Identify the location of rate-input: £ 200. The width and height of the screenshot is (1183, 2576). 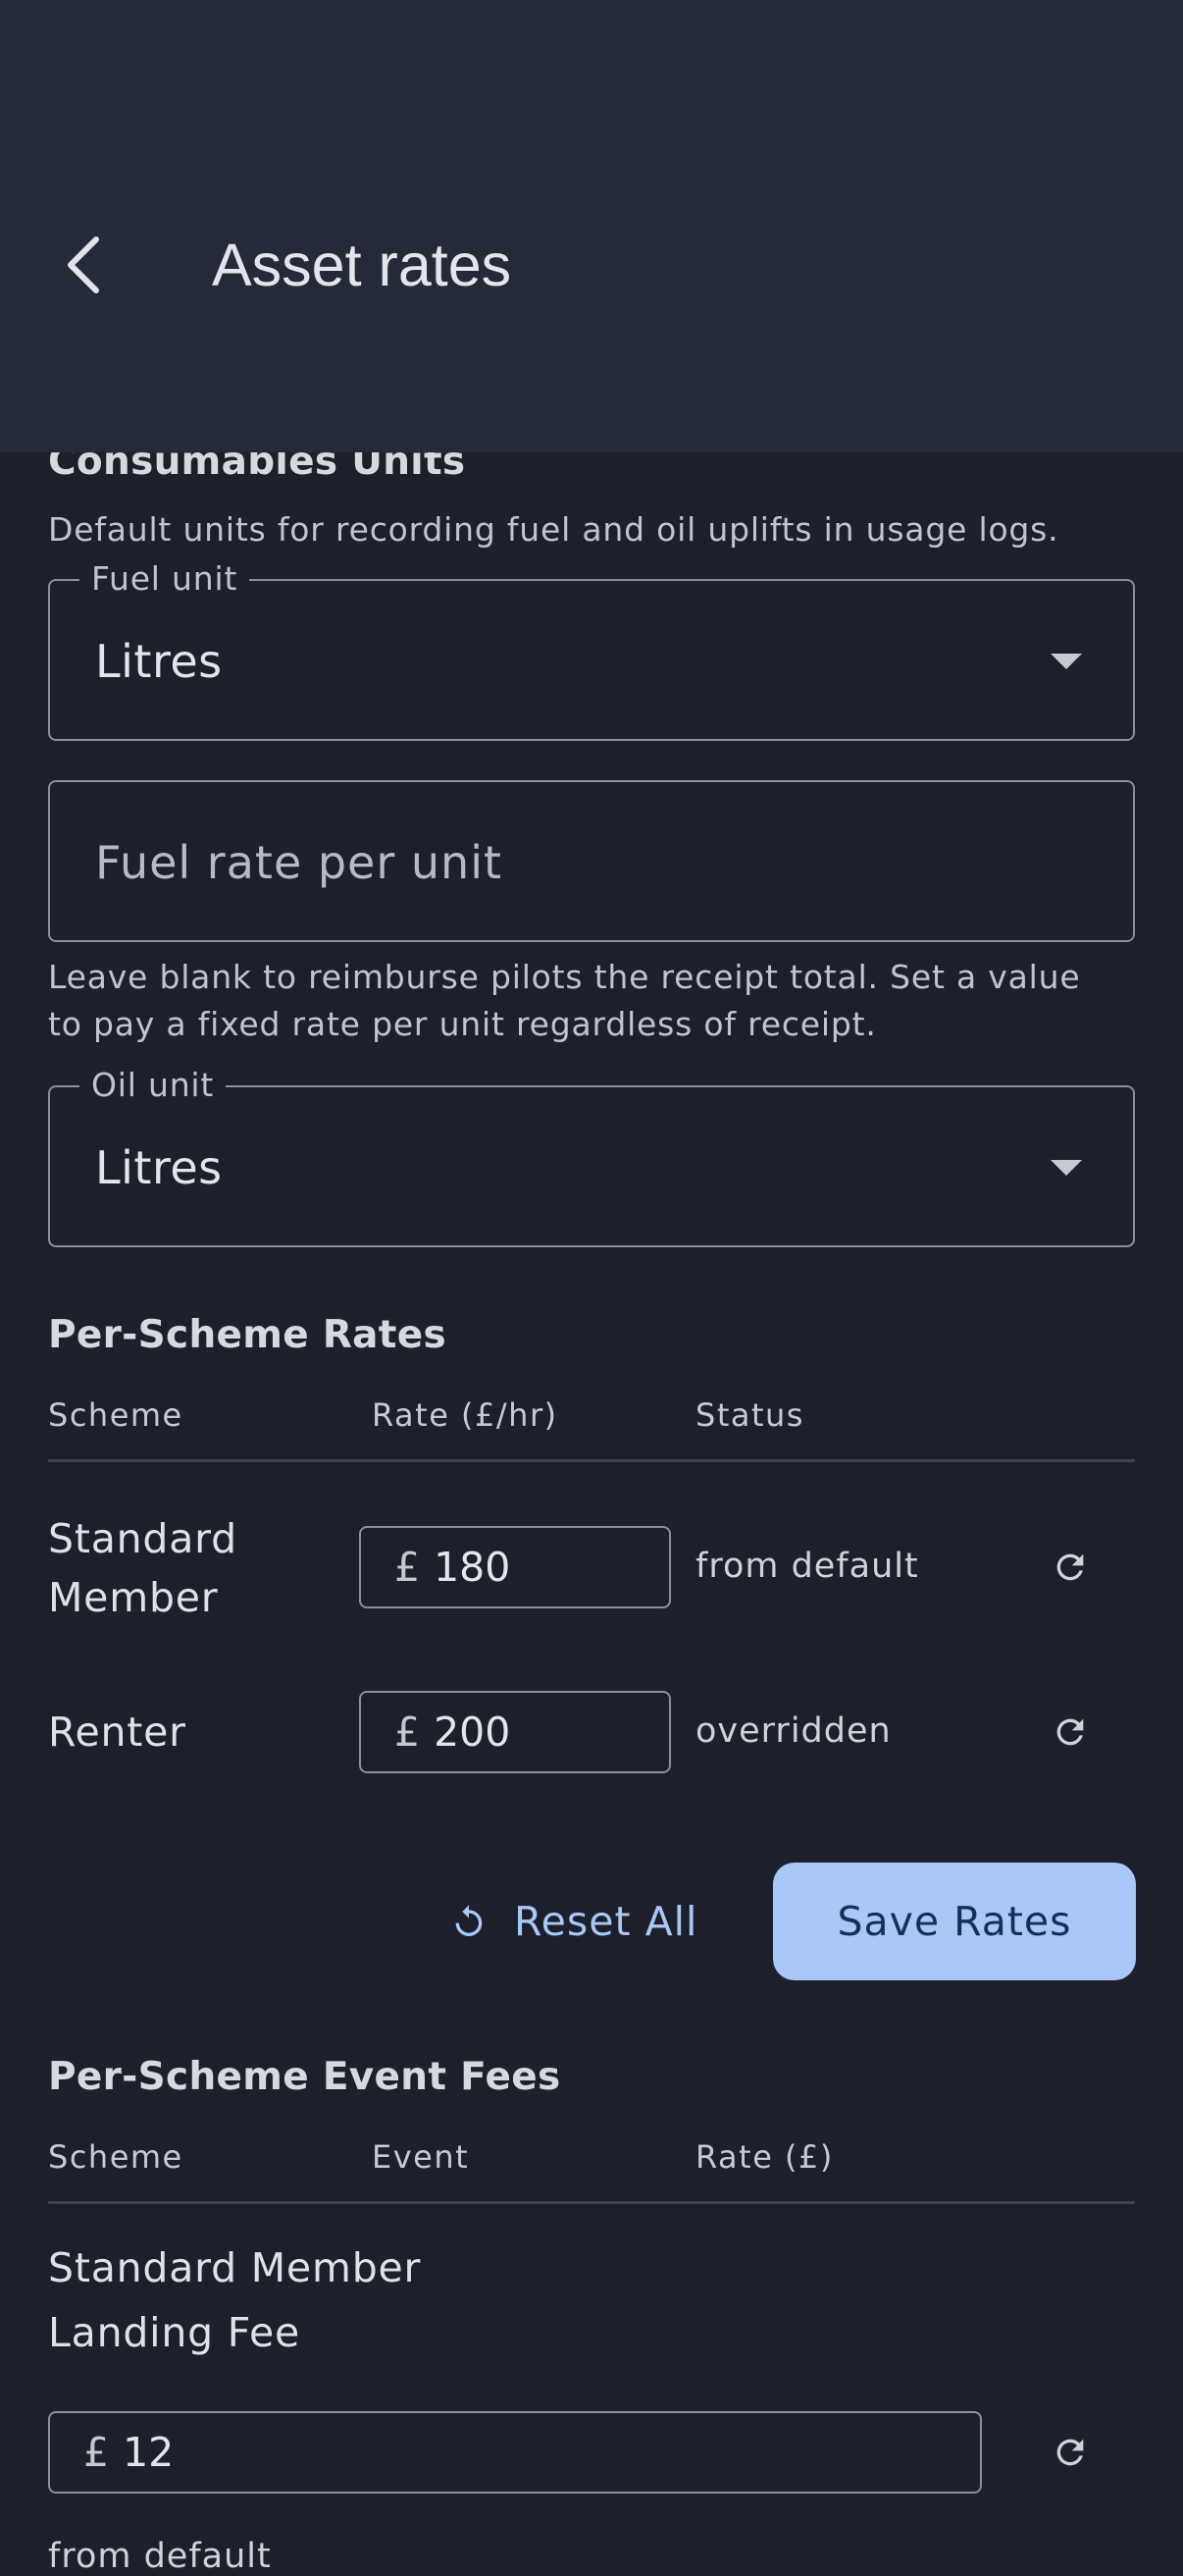
(515, 1732).